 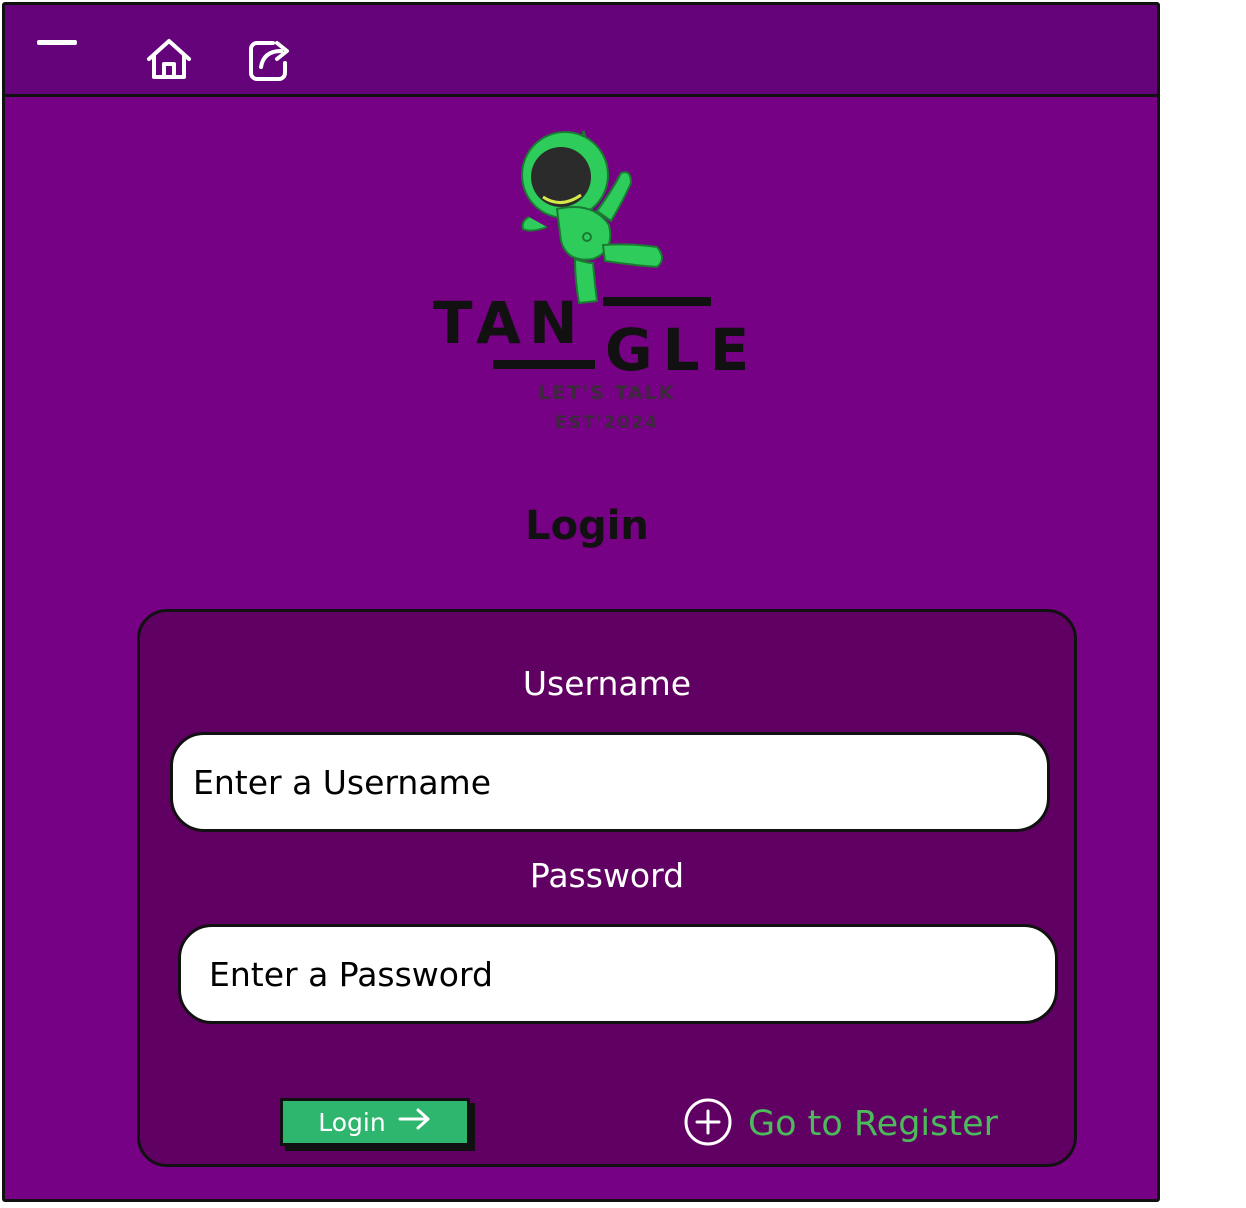 I want to click on login-button: Login, so click(x=375, y=1122).